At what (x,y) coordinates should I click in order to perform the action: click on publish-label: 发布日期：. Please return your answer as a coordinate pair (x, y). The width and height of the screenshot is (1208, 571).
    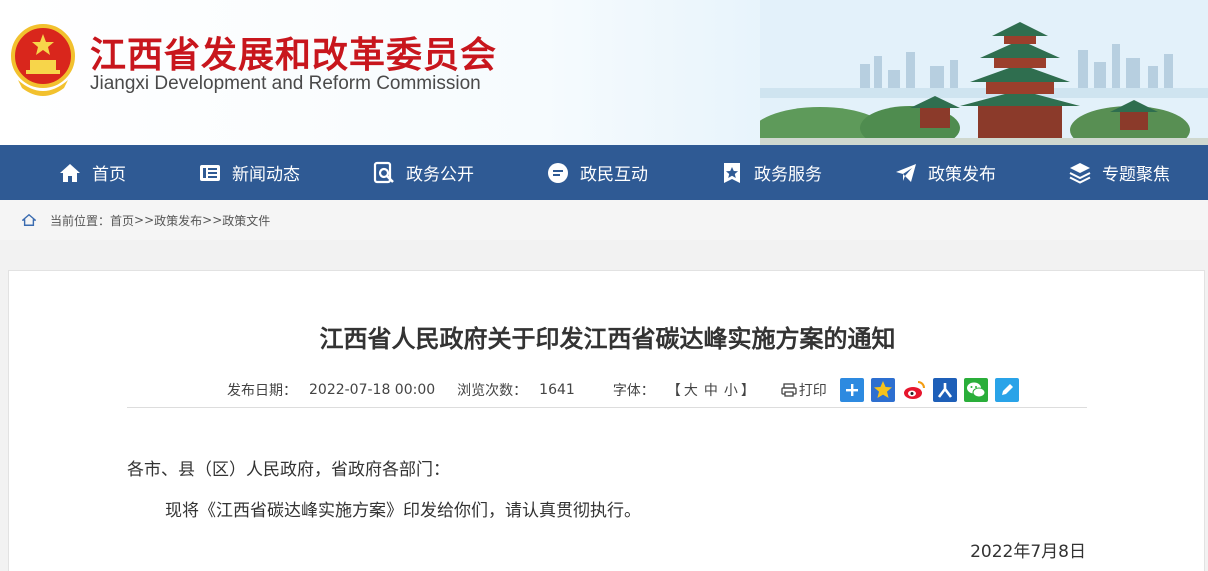
    Looking at the image, I should click on (262, 391).